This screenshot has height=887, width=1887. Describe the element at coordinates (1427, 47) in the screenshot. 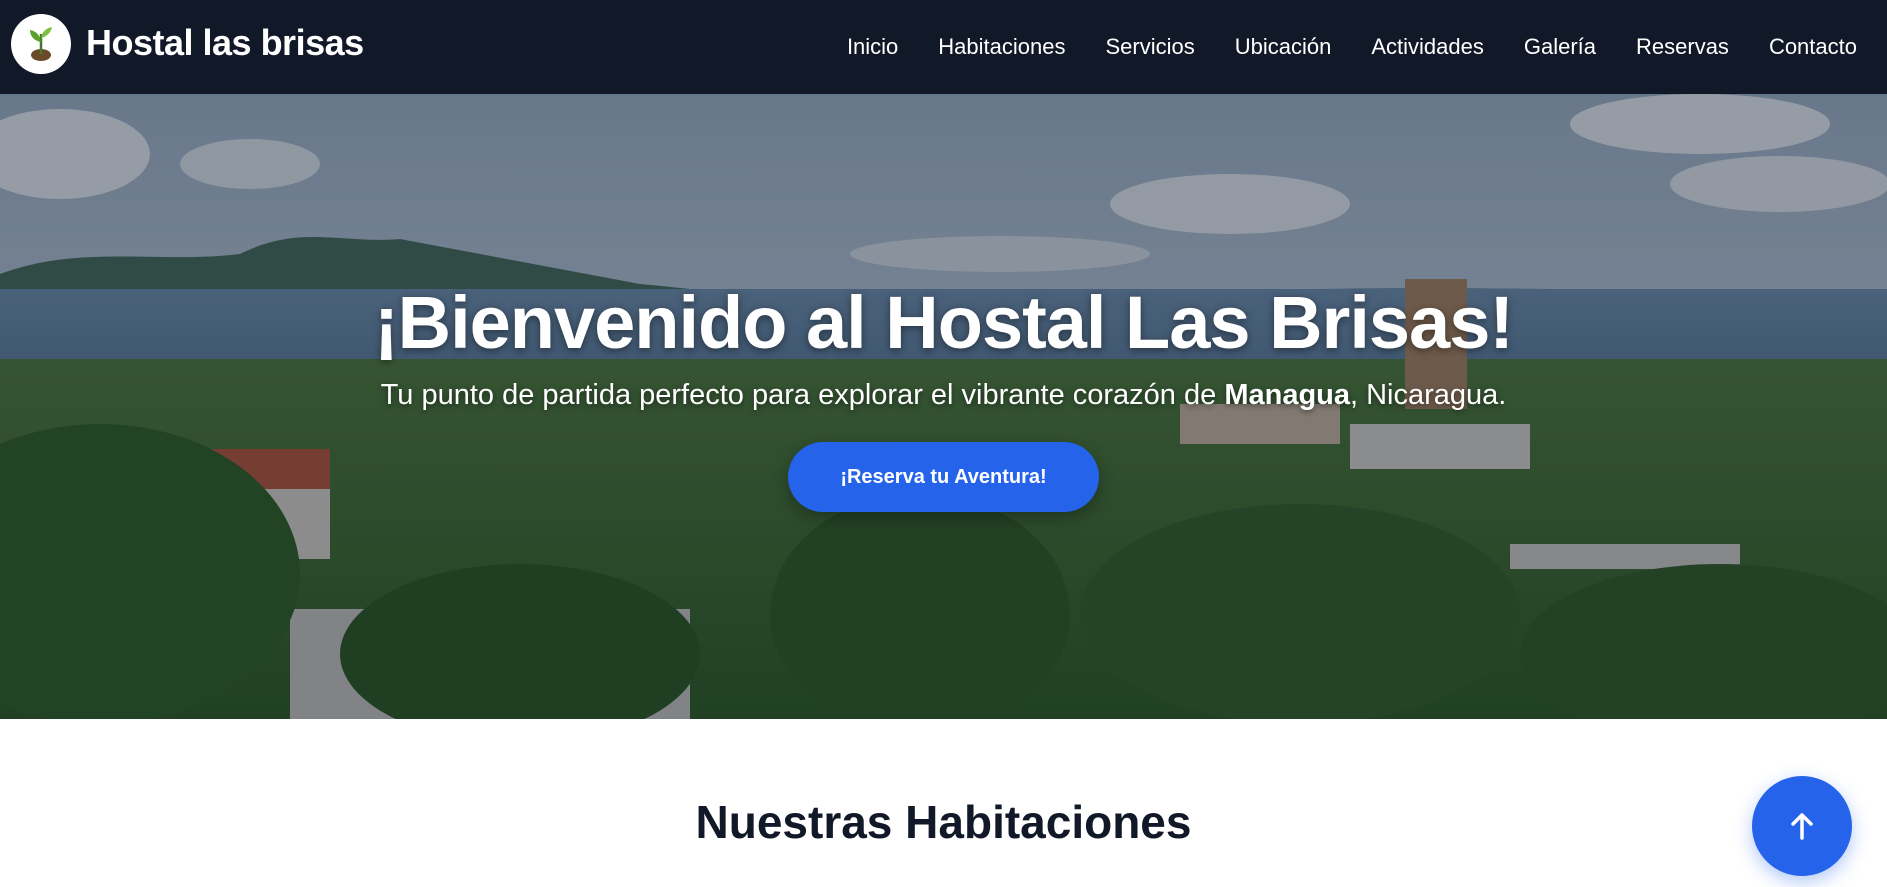

I see `nav-link-actividades: Actividades` at that location.